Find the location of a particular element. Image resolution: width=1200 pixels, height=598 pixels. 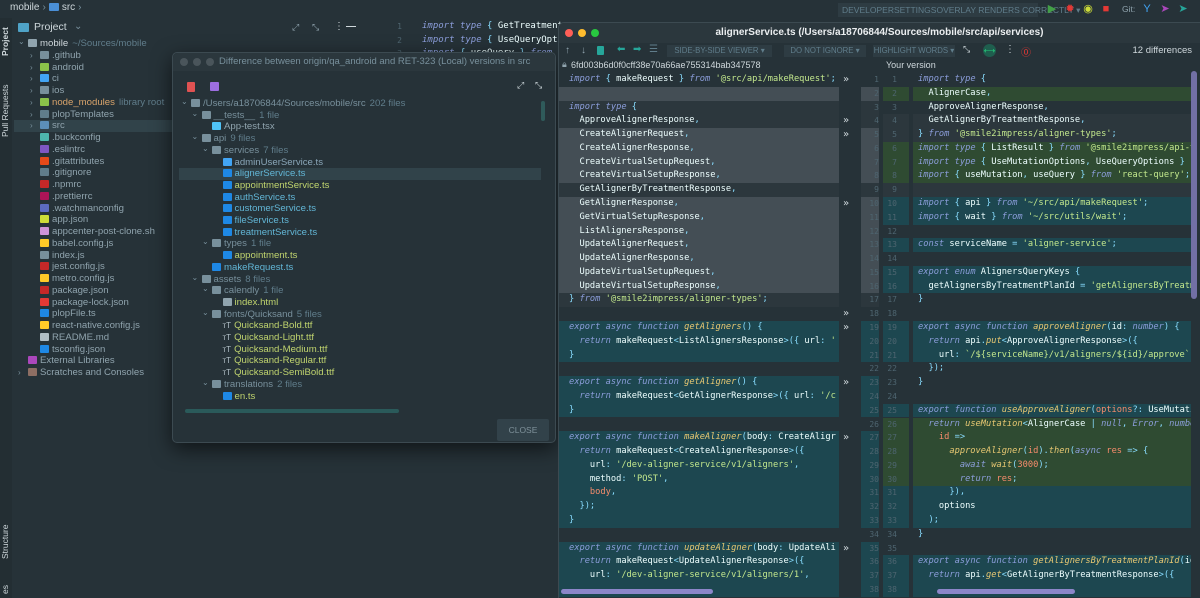

viewer-select: SIDE-BY-SIDE VIEWER ▾ is located at coordinates (719, 51).